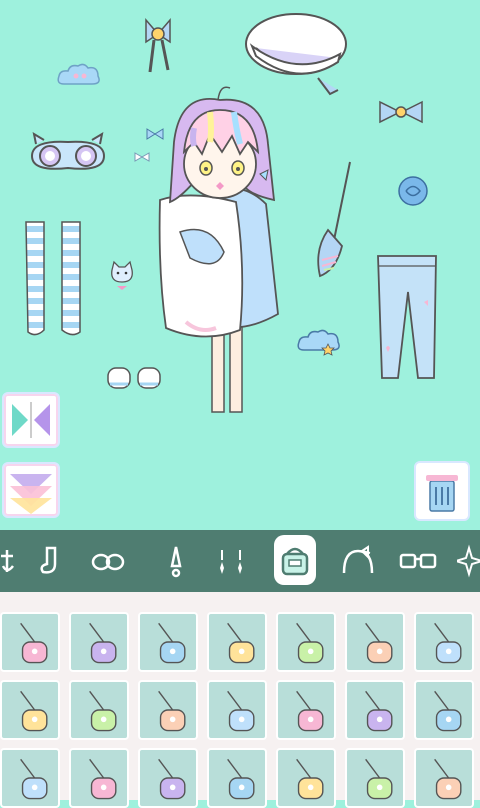  Describe the element at coordinates (241, 779) in the screenshot. I see `bag-3-icon` at that location.